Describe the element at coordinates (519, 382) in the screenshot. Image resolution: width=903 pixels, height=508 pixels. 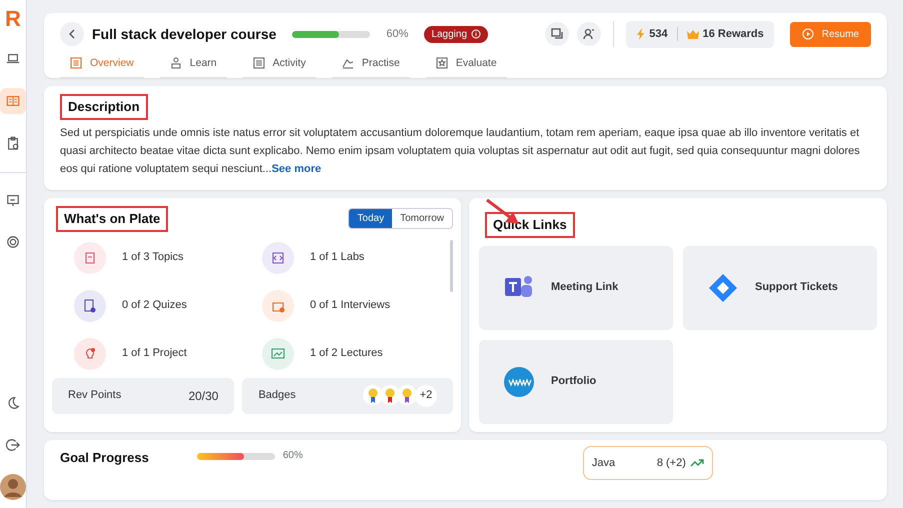
I see `globe-icon` at that location.